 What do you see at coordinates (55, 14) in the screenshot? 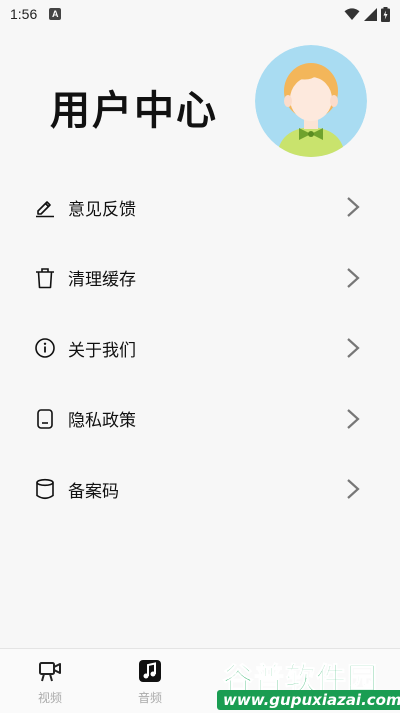
I see `notification-icon: A` at bounding box center [55, 14].